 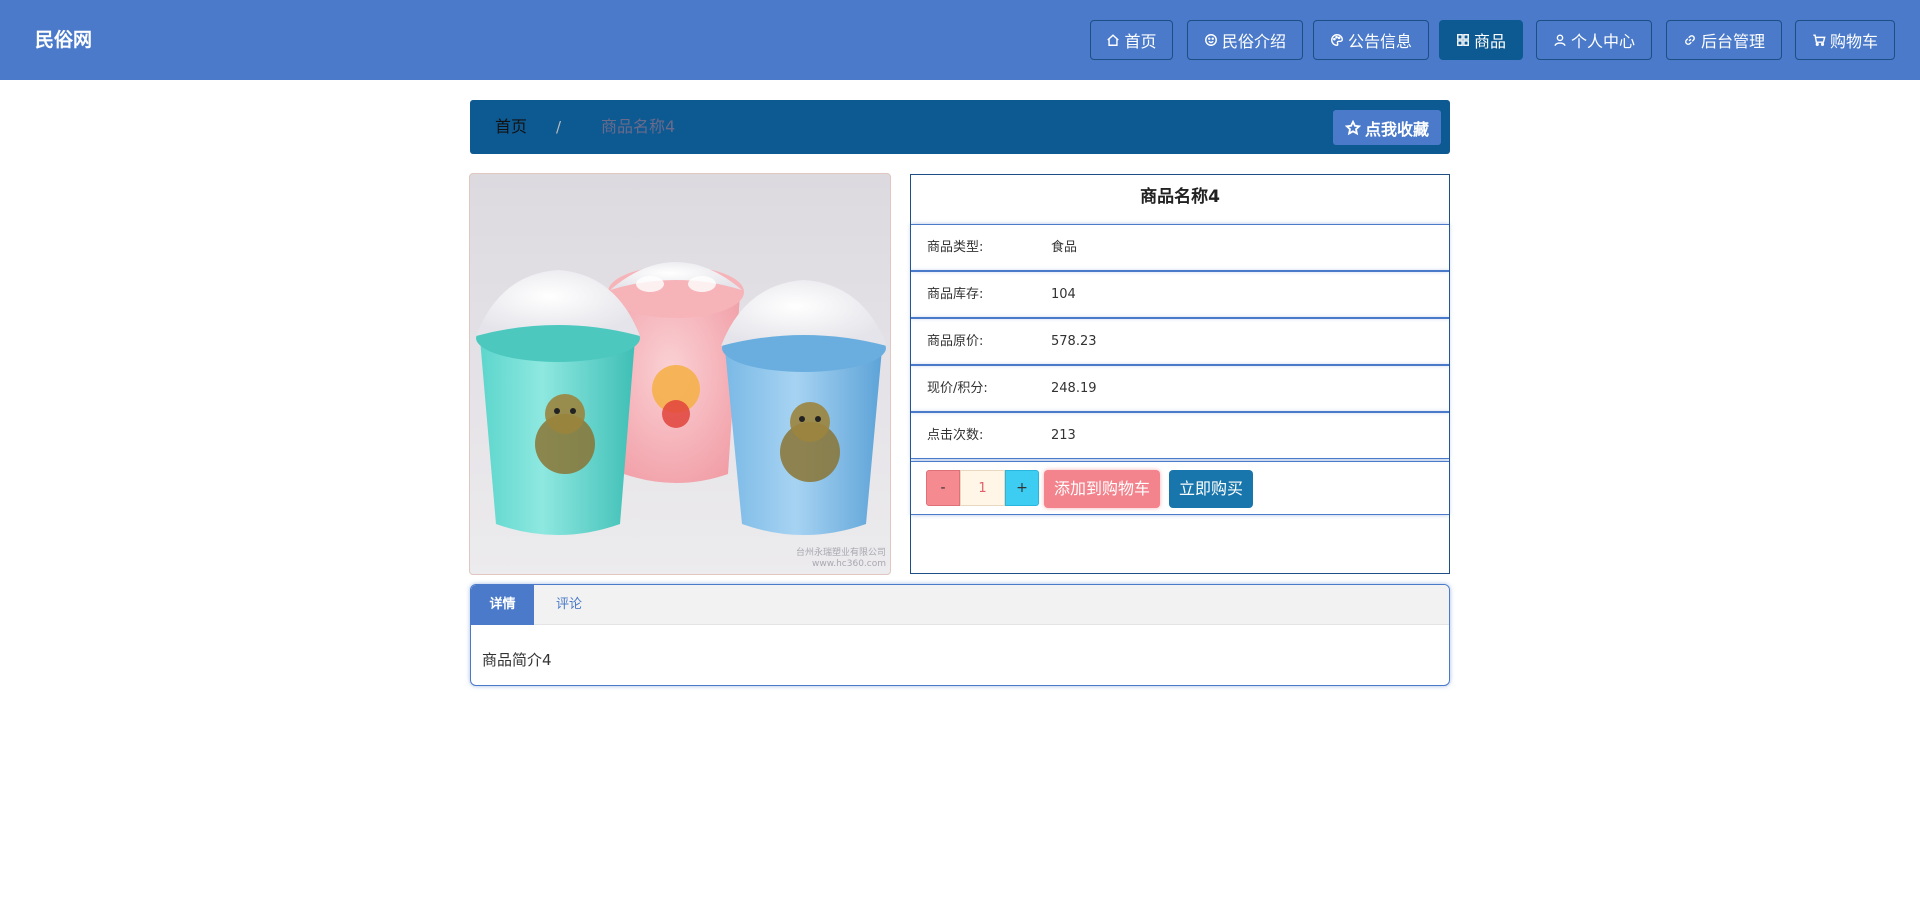 What do you see at coordinates (1337, 40) in the screenshot?
I see `palette-icon` at bounding box center [1337, 40].